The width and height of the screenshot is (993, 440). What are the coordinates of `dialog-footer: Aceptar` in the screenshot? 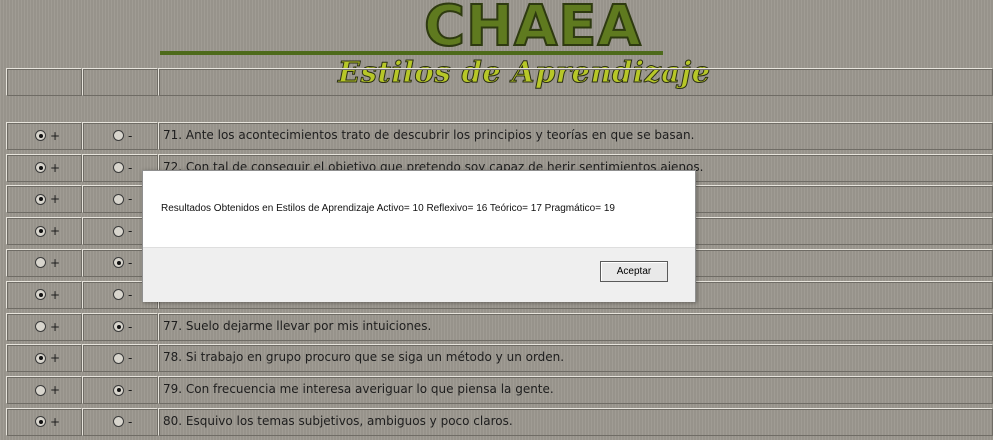 It's located at (419, 274).